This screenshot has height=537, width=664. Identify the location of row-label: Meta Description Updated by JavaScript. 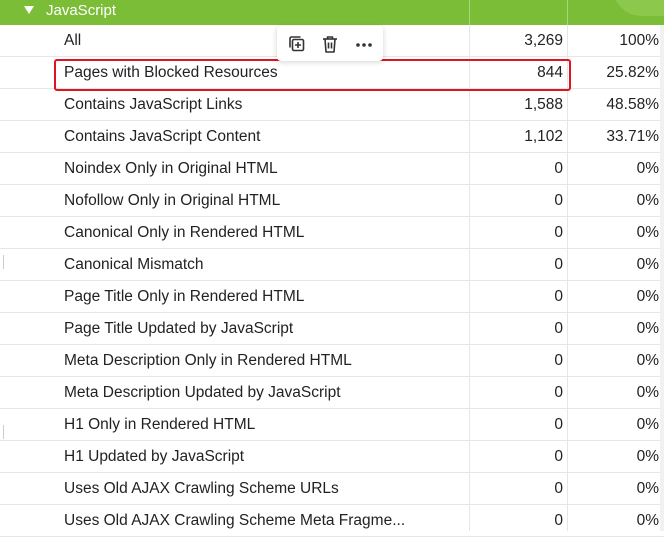
(202, 392).